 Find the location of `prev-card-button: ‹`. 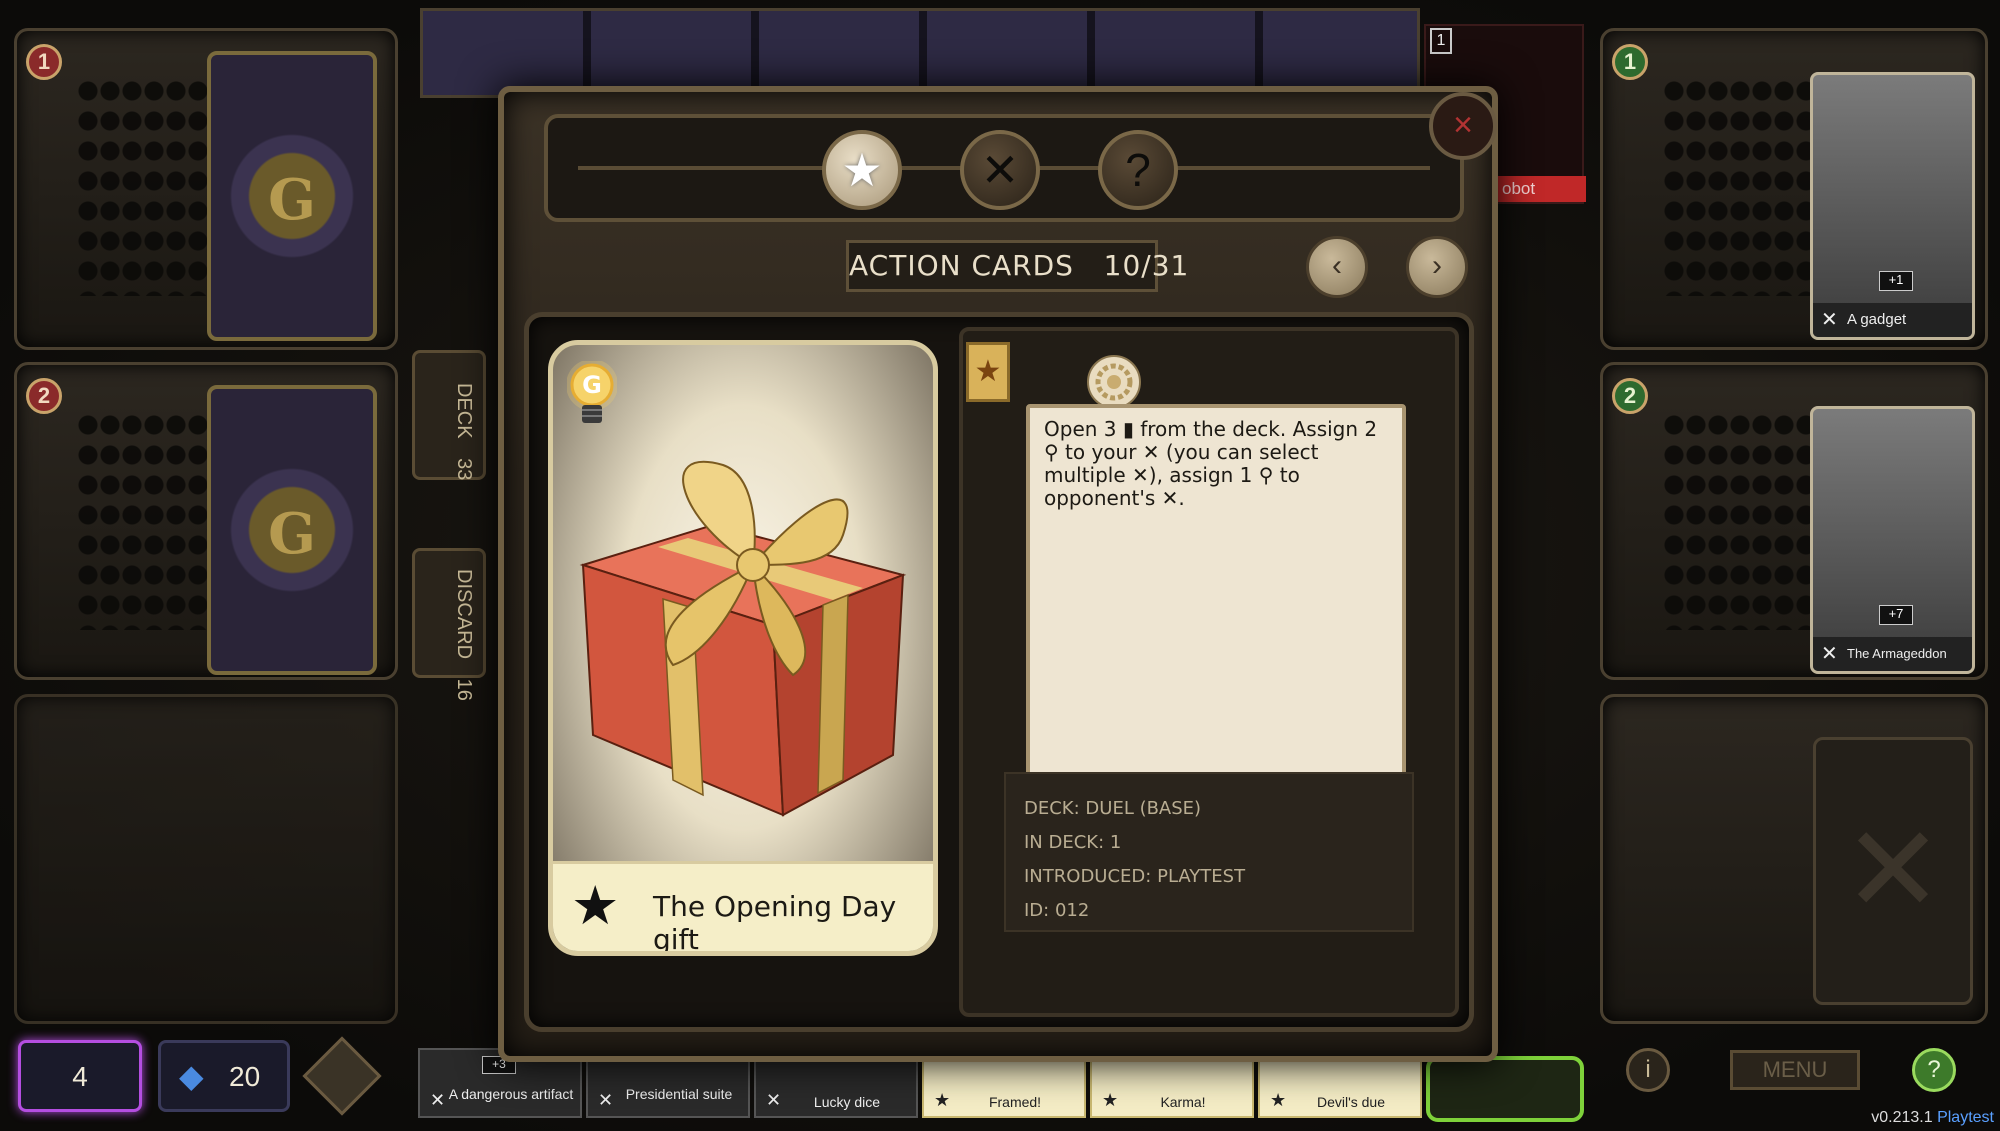

prev-card-button: ‹ is located at coordinates (1337, 267).